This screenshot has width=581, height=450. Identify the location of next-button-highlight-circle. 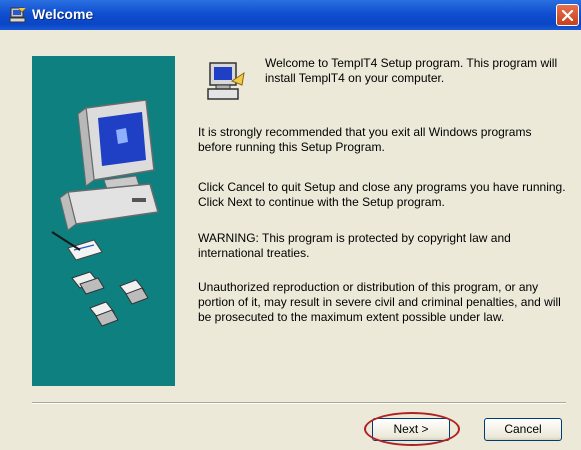
(412, 429).